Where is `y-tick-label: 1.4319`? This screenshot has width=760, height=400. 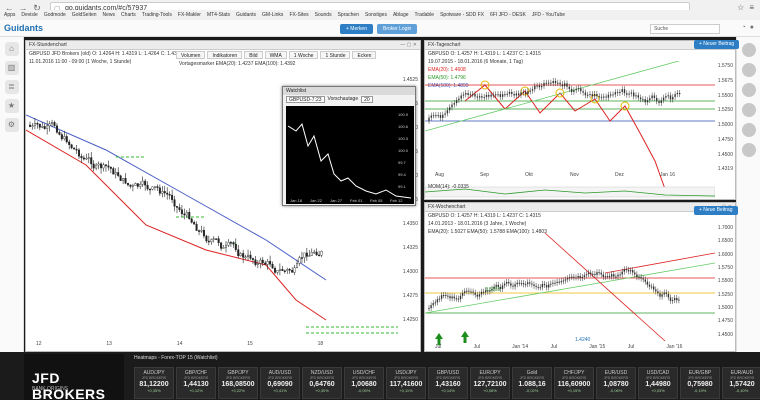 y-tick-label: 1.4319 is located at coordinates (725, 169).